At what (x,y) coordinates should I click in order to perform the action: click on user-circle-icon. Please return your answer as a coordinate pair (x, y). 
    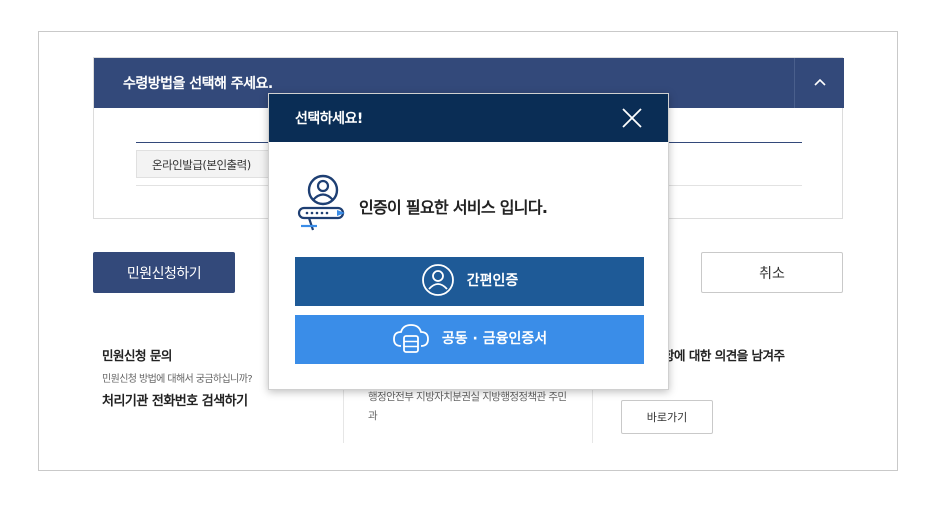
    Looking at the image, I should click on (437, 279).